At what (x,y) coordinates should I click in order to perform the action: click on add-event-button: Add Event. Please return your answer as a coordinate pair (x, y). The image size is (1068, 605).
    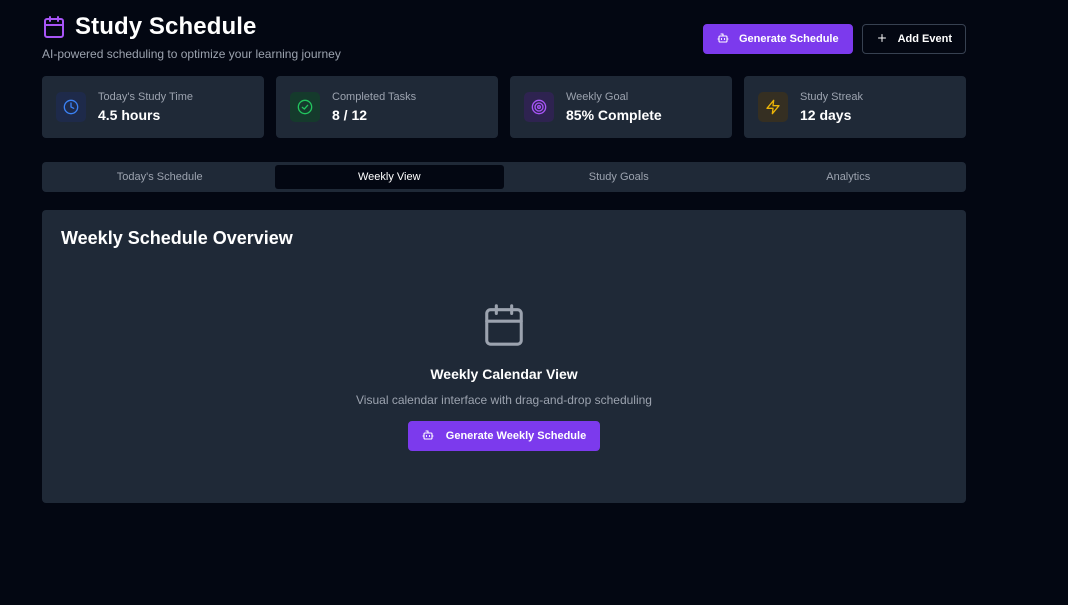
    Looking at the image, I should click on (913, 39).